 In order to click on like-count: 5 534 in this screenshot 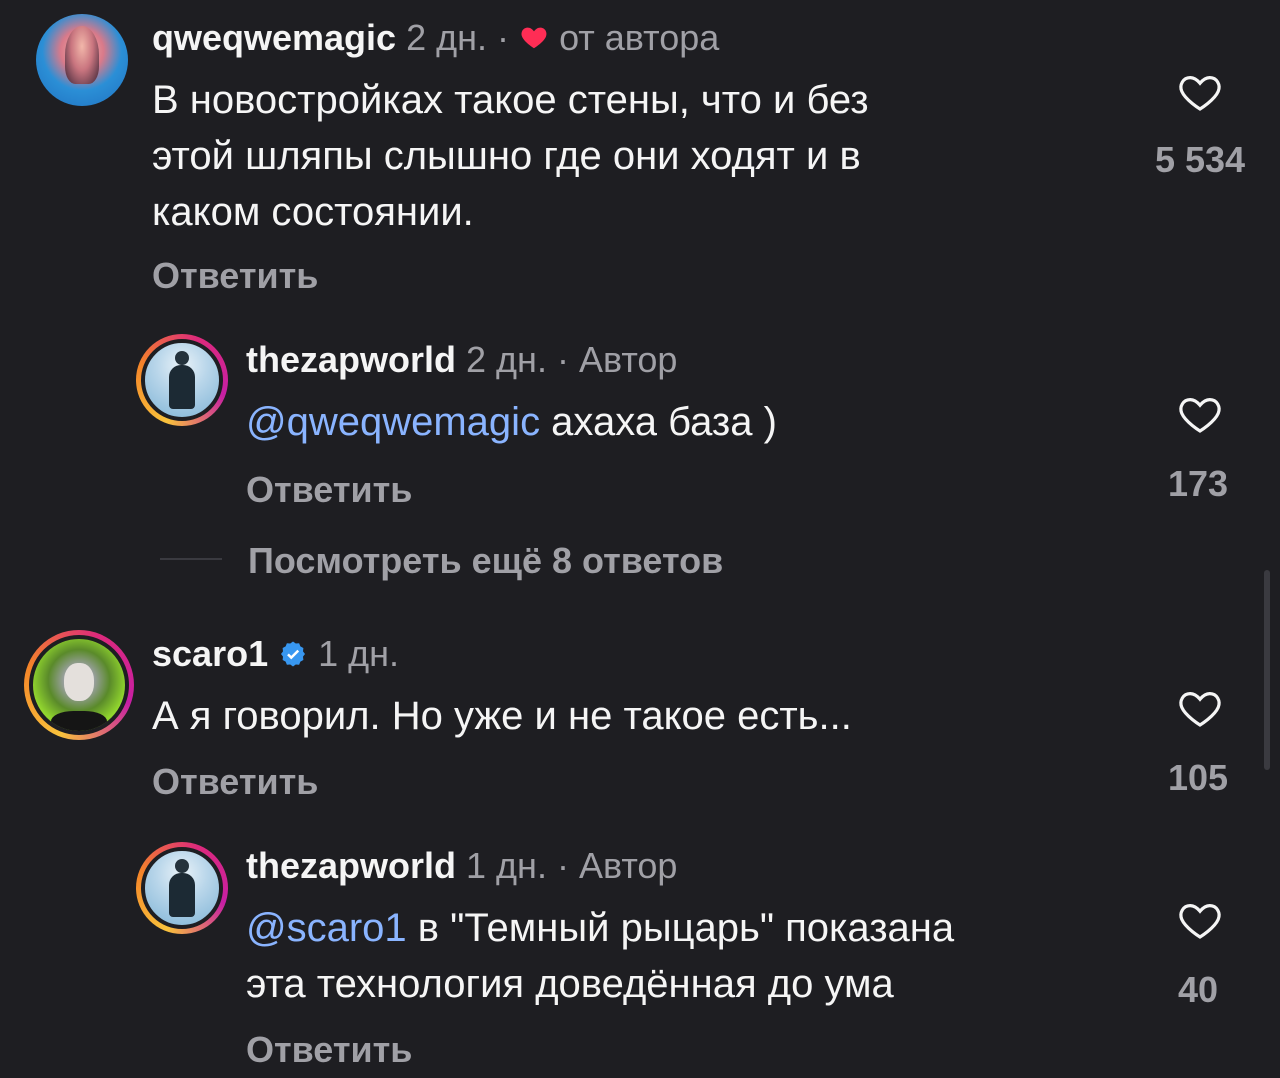, I will do `click(1200, 159)`.